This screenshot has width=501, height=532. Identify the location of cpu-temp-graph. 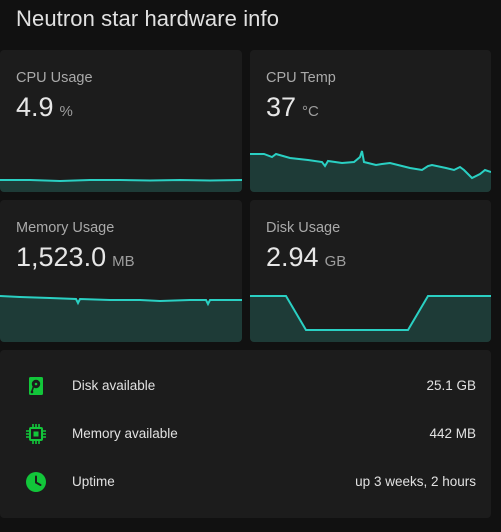
(370, 171).